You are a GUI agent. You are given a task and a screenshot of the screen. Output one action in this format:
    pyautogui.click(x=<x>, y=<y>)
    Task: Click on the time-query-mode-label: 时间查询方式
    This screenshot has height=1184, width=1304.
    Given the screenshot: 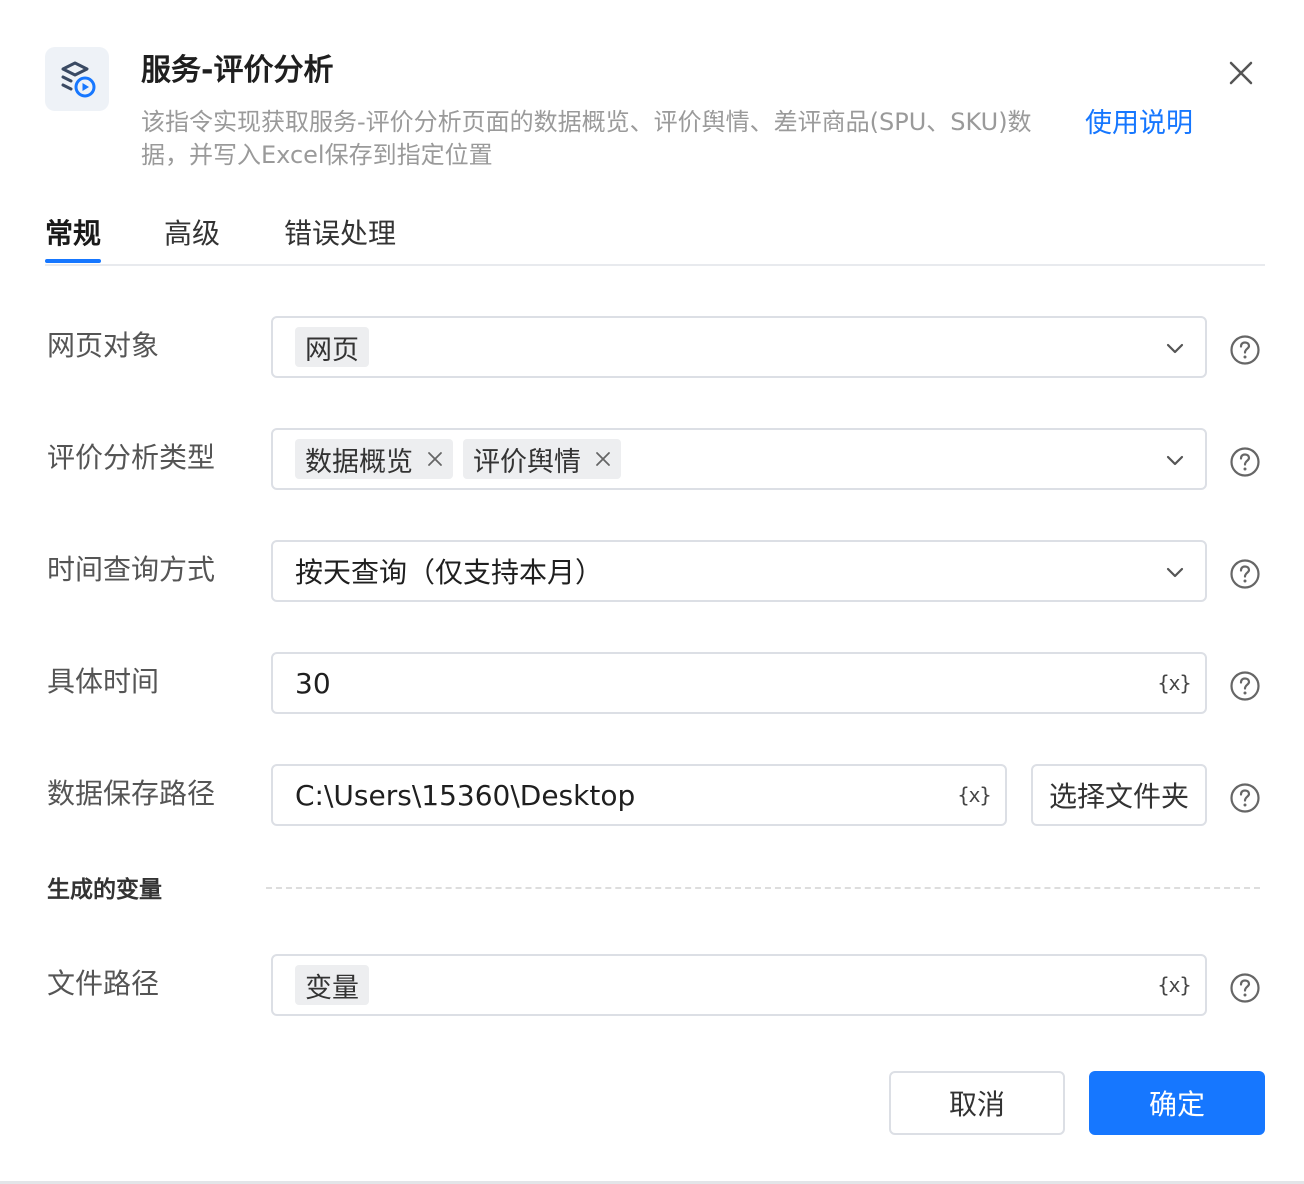 What is the action you would take?
    pyautogui.click(x=131, y=569)
    